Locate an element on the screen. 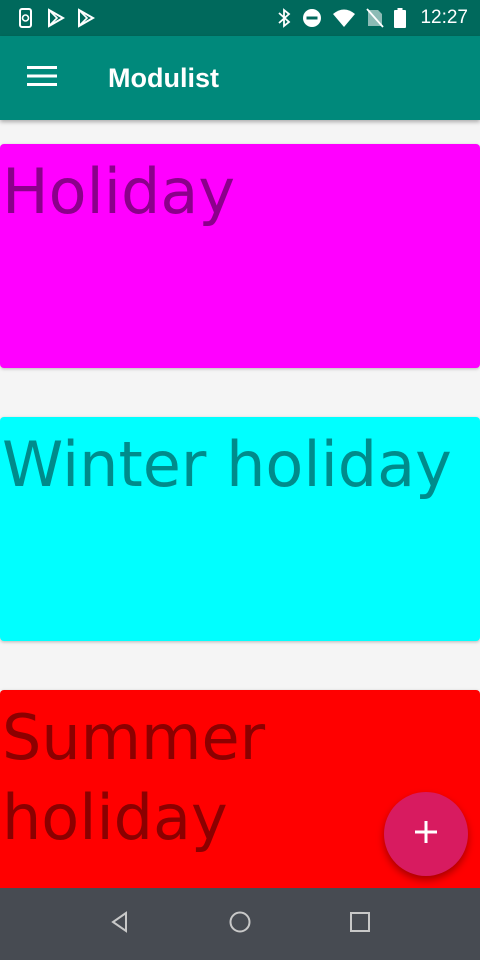 This screenshot has height=960, width=480. navigation-bar is located at coordinates (240, 924).